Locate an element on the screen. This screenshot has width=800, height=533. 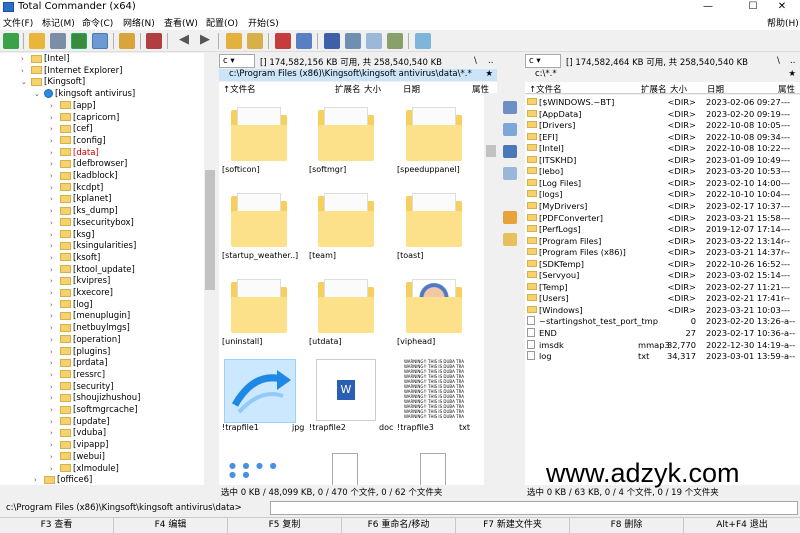
tree-item: › [config] is located at coordinates (78, 142).